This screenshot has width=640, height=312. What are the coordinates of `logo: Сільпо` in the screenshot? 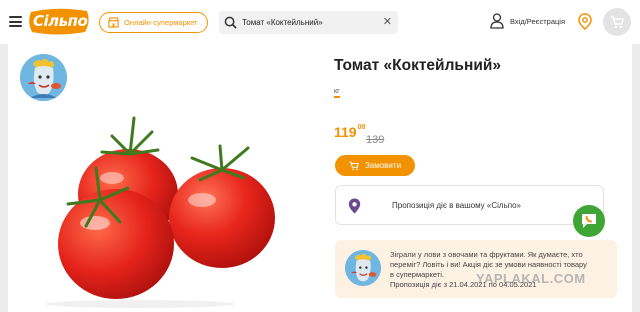 It's located at (59, 21).